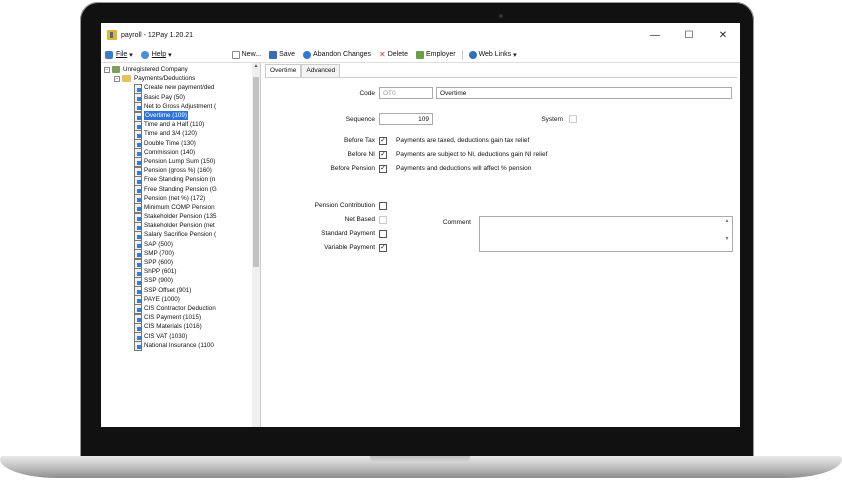 The image size is (842, 486). Describe the element at coordinates (383, 155) in the screenshot. I see `before-ni-checkbox: ✓` at that location.